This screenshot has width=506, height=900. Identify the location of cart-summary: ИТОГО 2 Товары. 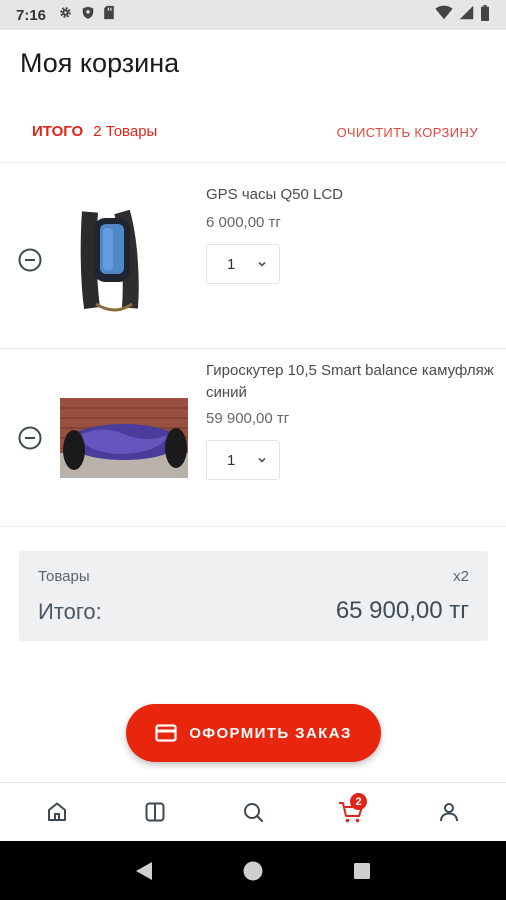
(94, 131).